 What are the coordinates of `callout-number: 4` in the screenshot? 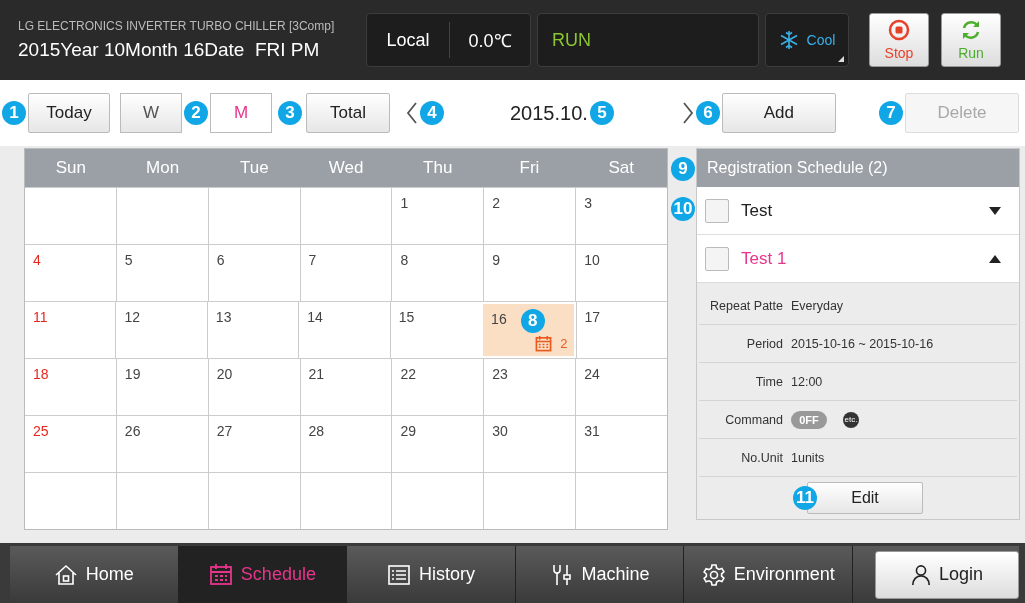 It's located at (432, 113).